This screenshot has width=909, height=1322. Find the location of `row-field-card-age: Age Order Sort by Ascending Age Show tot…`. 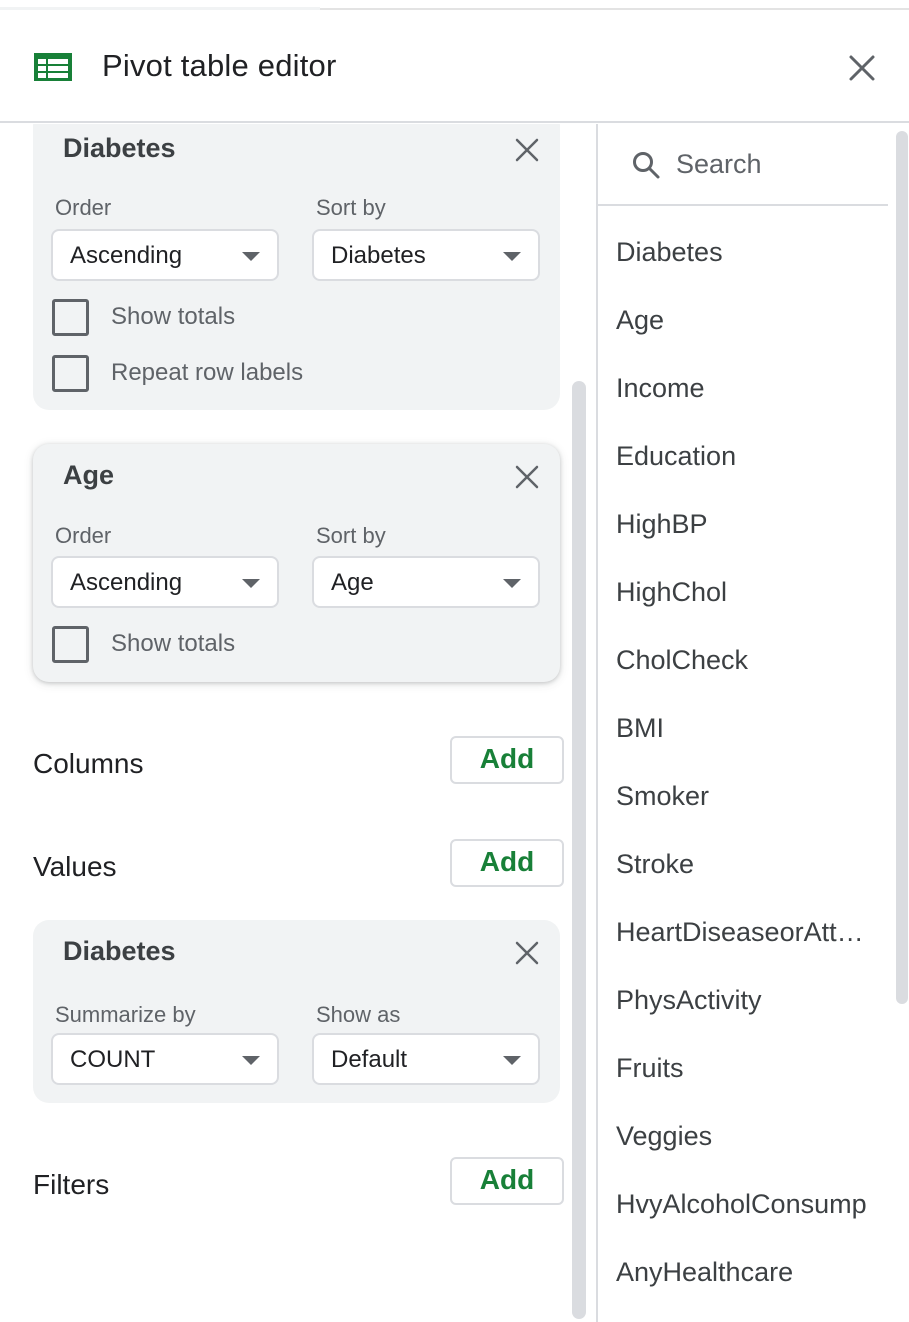

row-field-card-age: Age Order Sort by Ascending Age Show tot… is located at coordinates (296, 563).